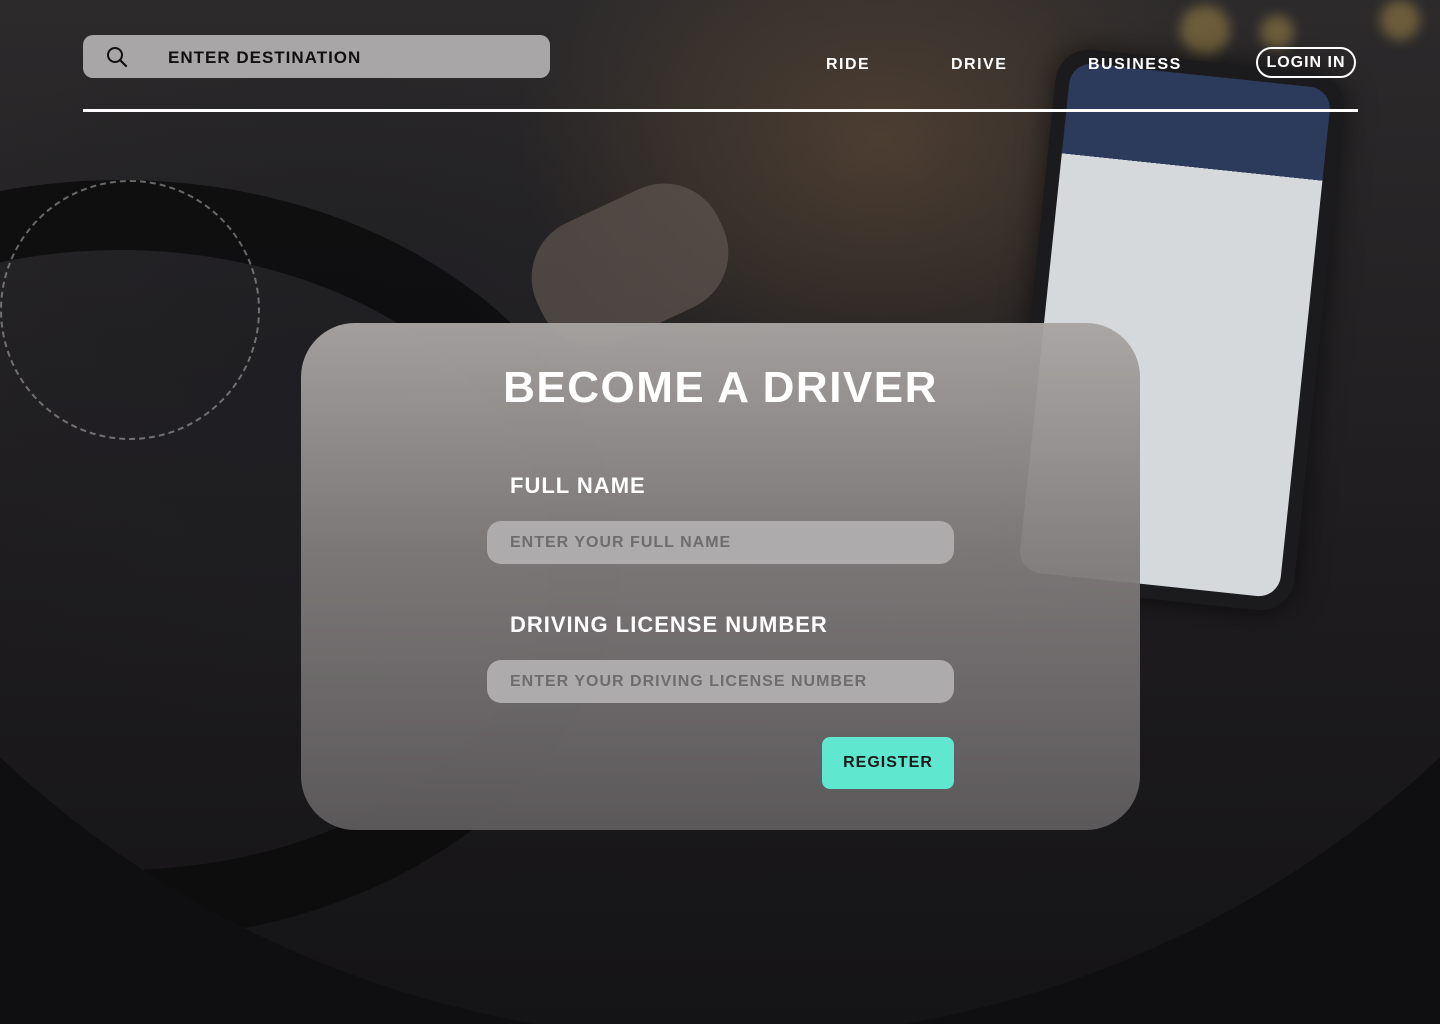 The width and height of the screenshot is (1440, 1024). What do you see at coordinates (117, 57) in the screenshot?
I see `search-icon` at bounding box center [117, 57].